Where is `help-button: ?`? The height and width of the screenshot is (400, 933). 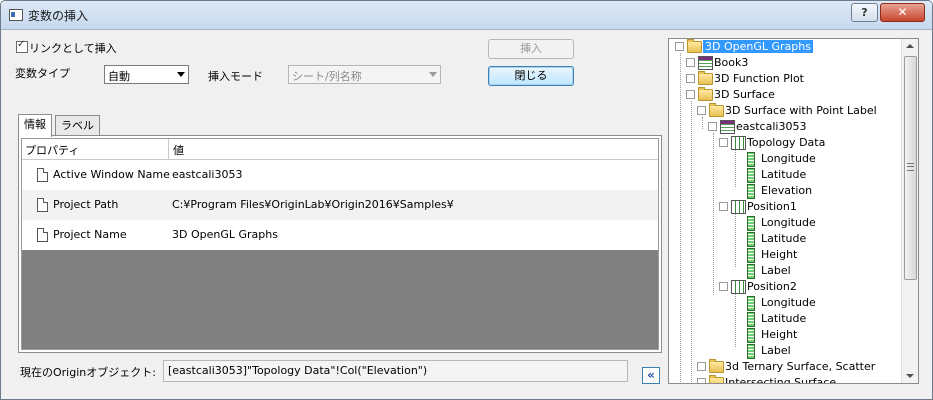 help-button: ? is located at coordinates (864, 12).